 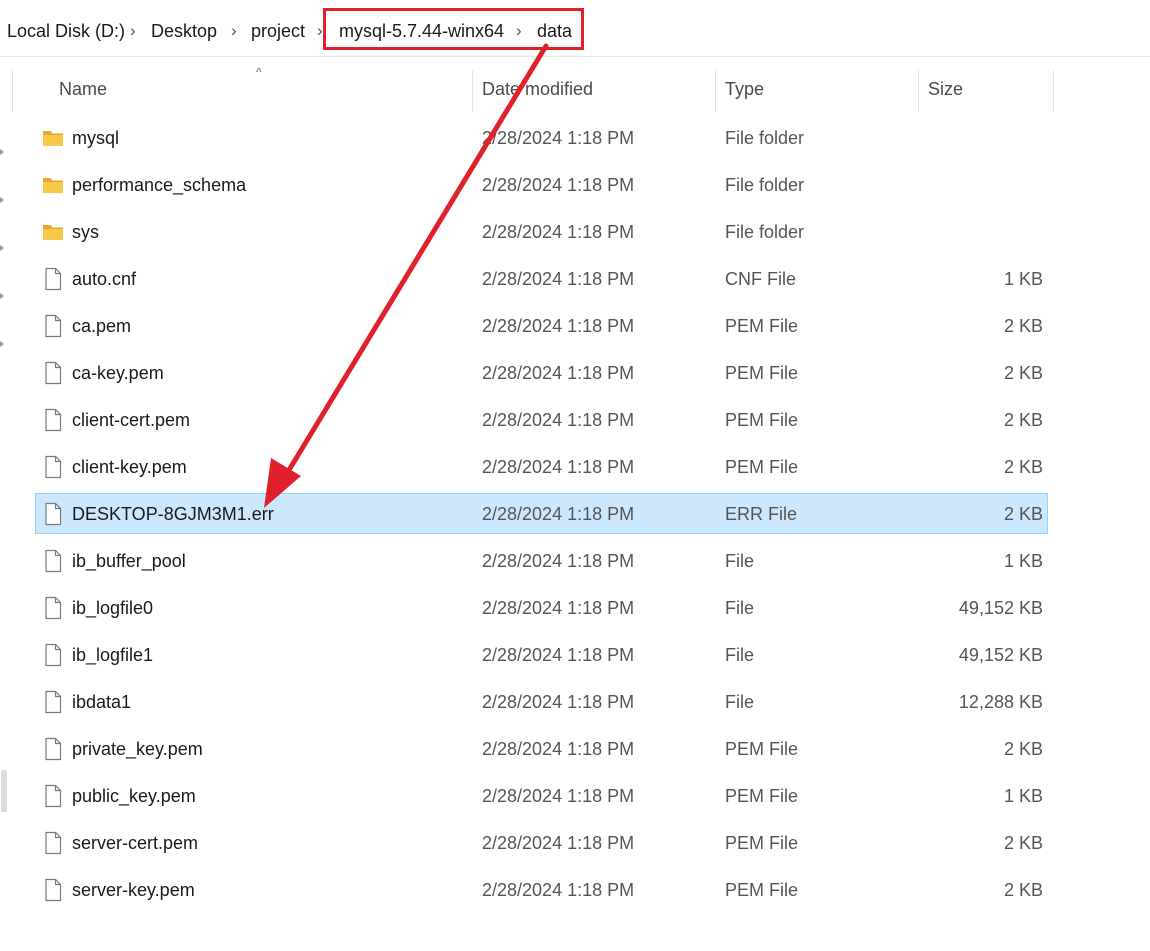 What do you see at coordinates (744, 89) in the screenshot?
I see `column-header-type: Type` at bounding box center [744, 89].